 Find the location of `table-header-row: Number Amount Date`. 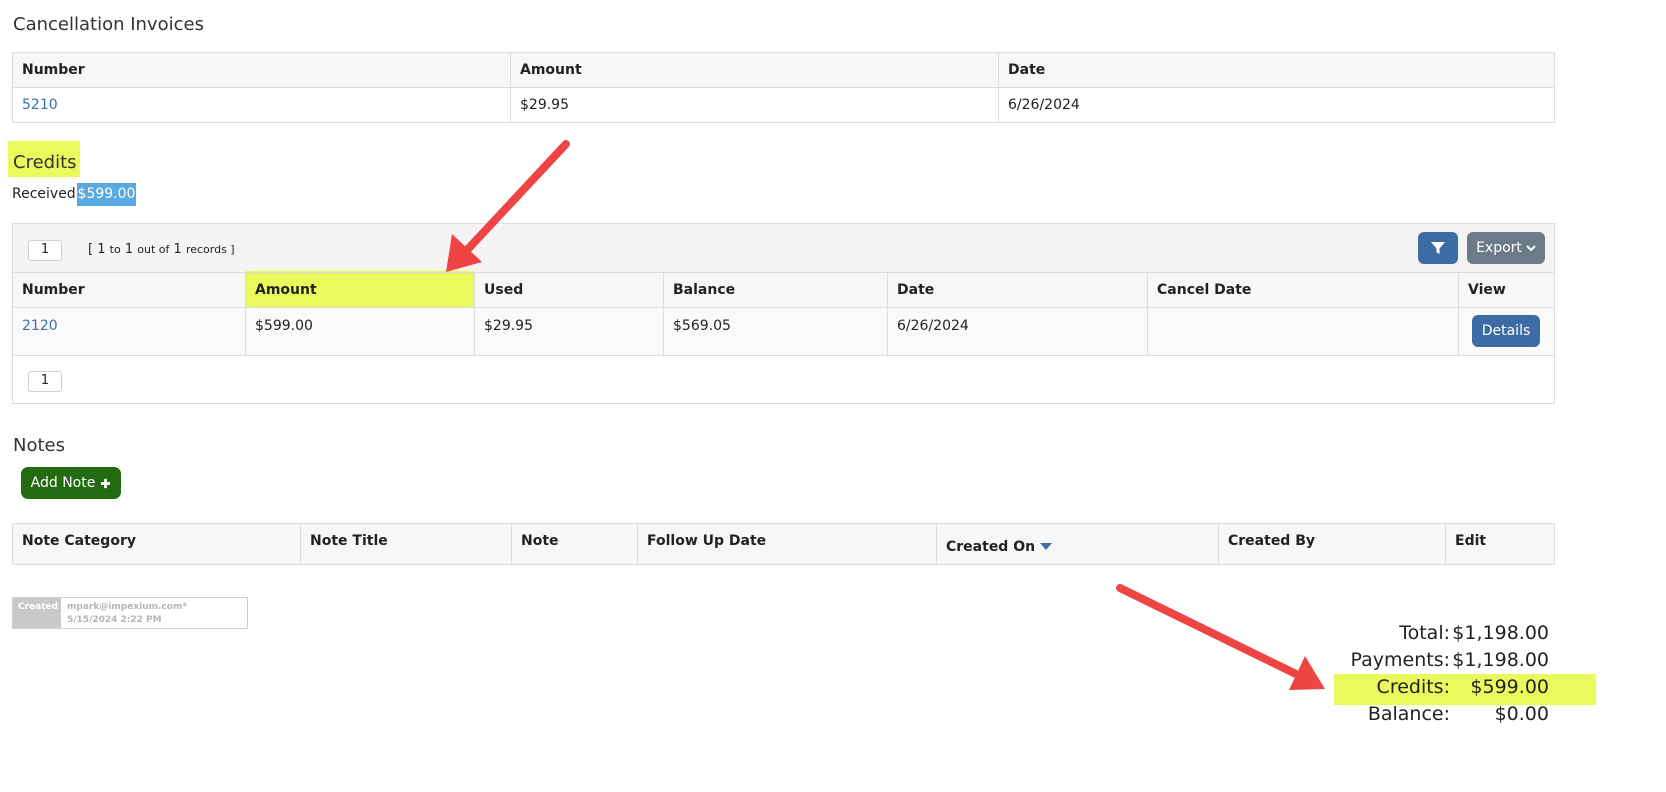

table-header-row: Number Amount Date is located at coordinates (783, 70).